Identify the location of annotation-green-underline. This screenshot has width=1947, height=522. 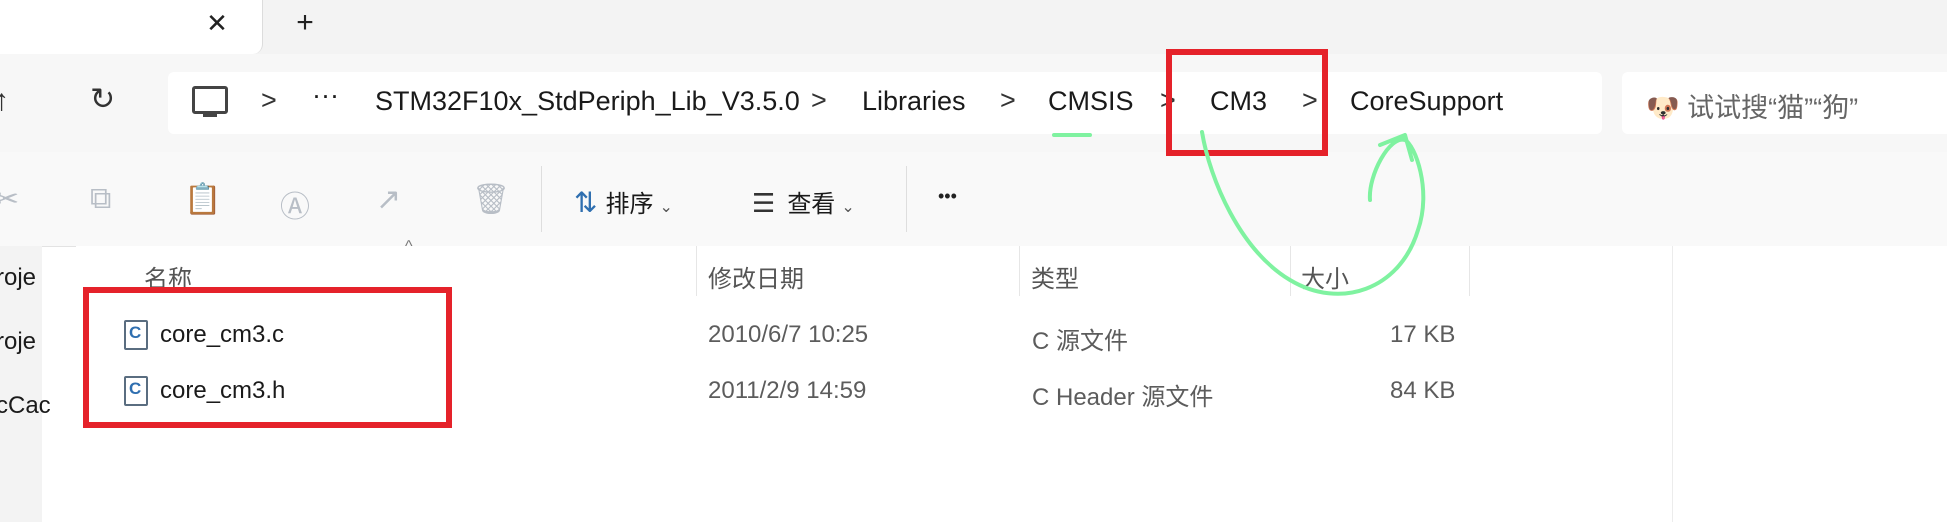
(1072, 135).